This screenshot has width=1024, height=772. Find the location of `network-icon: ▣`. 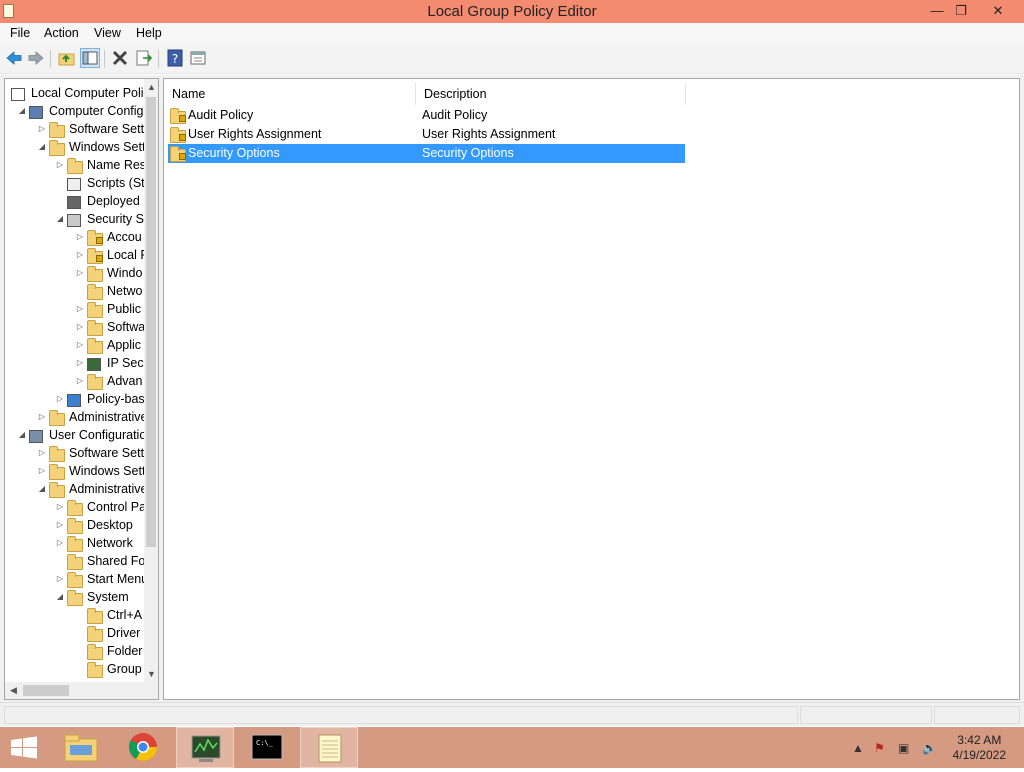

network-icon: ▣ is located at coordinates (903, 748).